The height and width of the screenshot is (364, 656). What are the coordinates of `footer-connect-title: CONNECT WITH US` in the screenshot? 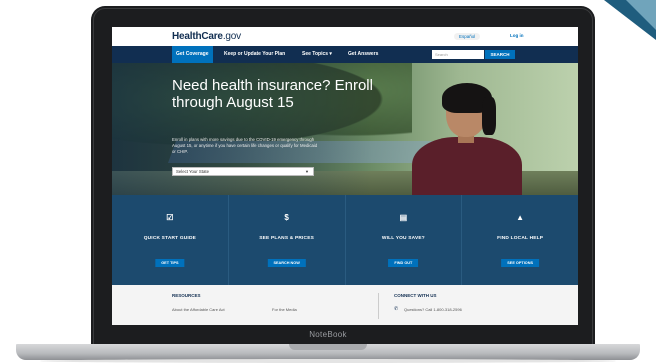 It's located at (415, 295).